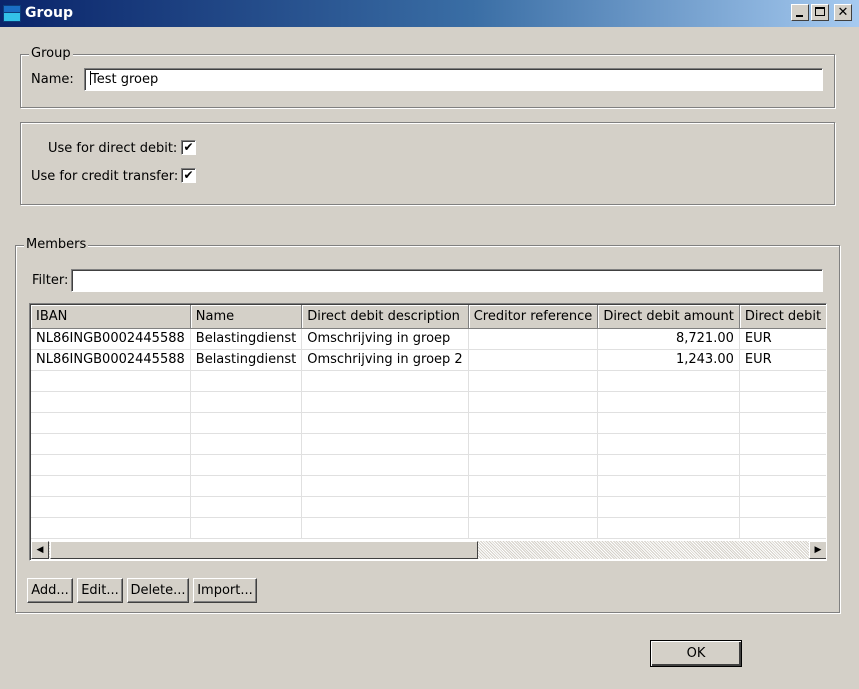 The height and width of the screenshot is (689, 859). What do you see at coordinates (427, 163) in the screenshot?
I see `options-groupbox` at bounding box center [427, 163].